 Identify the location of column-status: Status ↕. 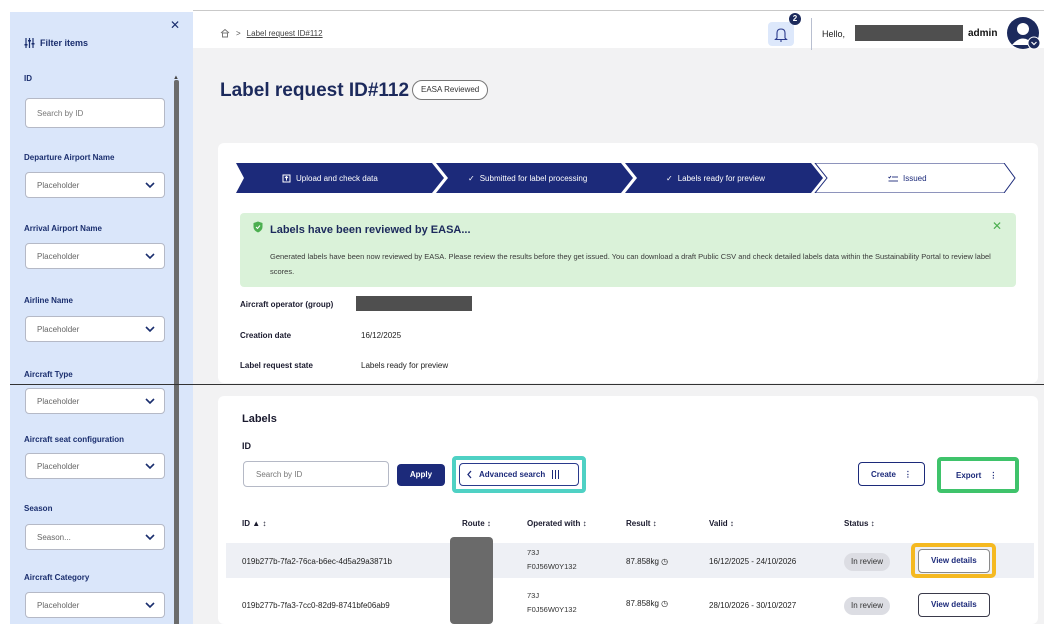
(859, 523).